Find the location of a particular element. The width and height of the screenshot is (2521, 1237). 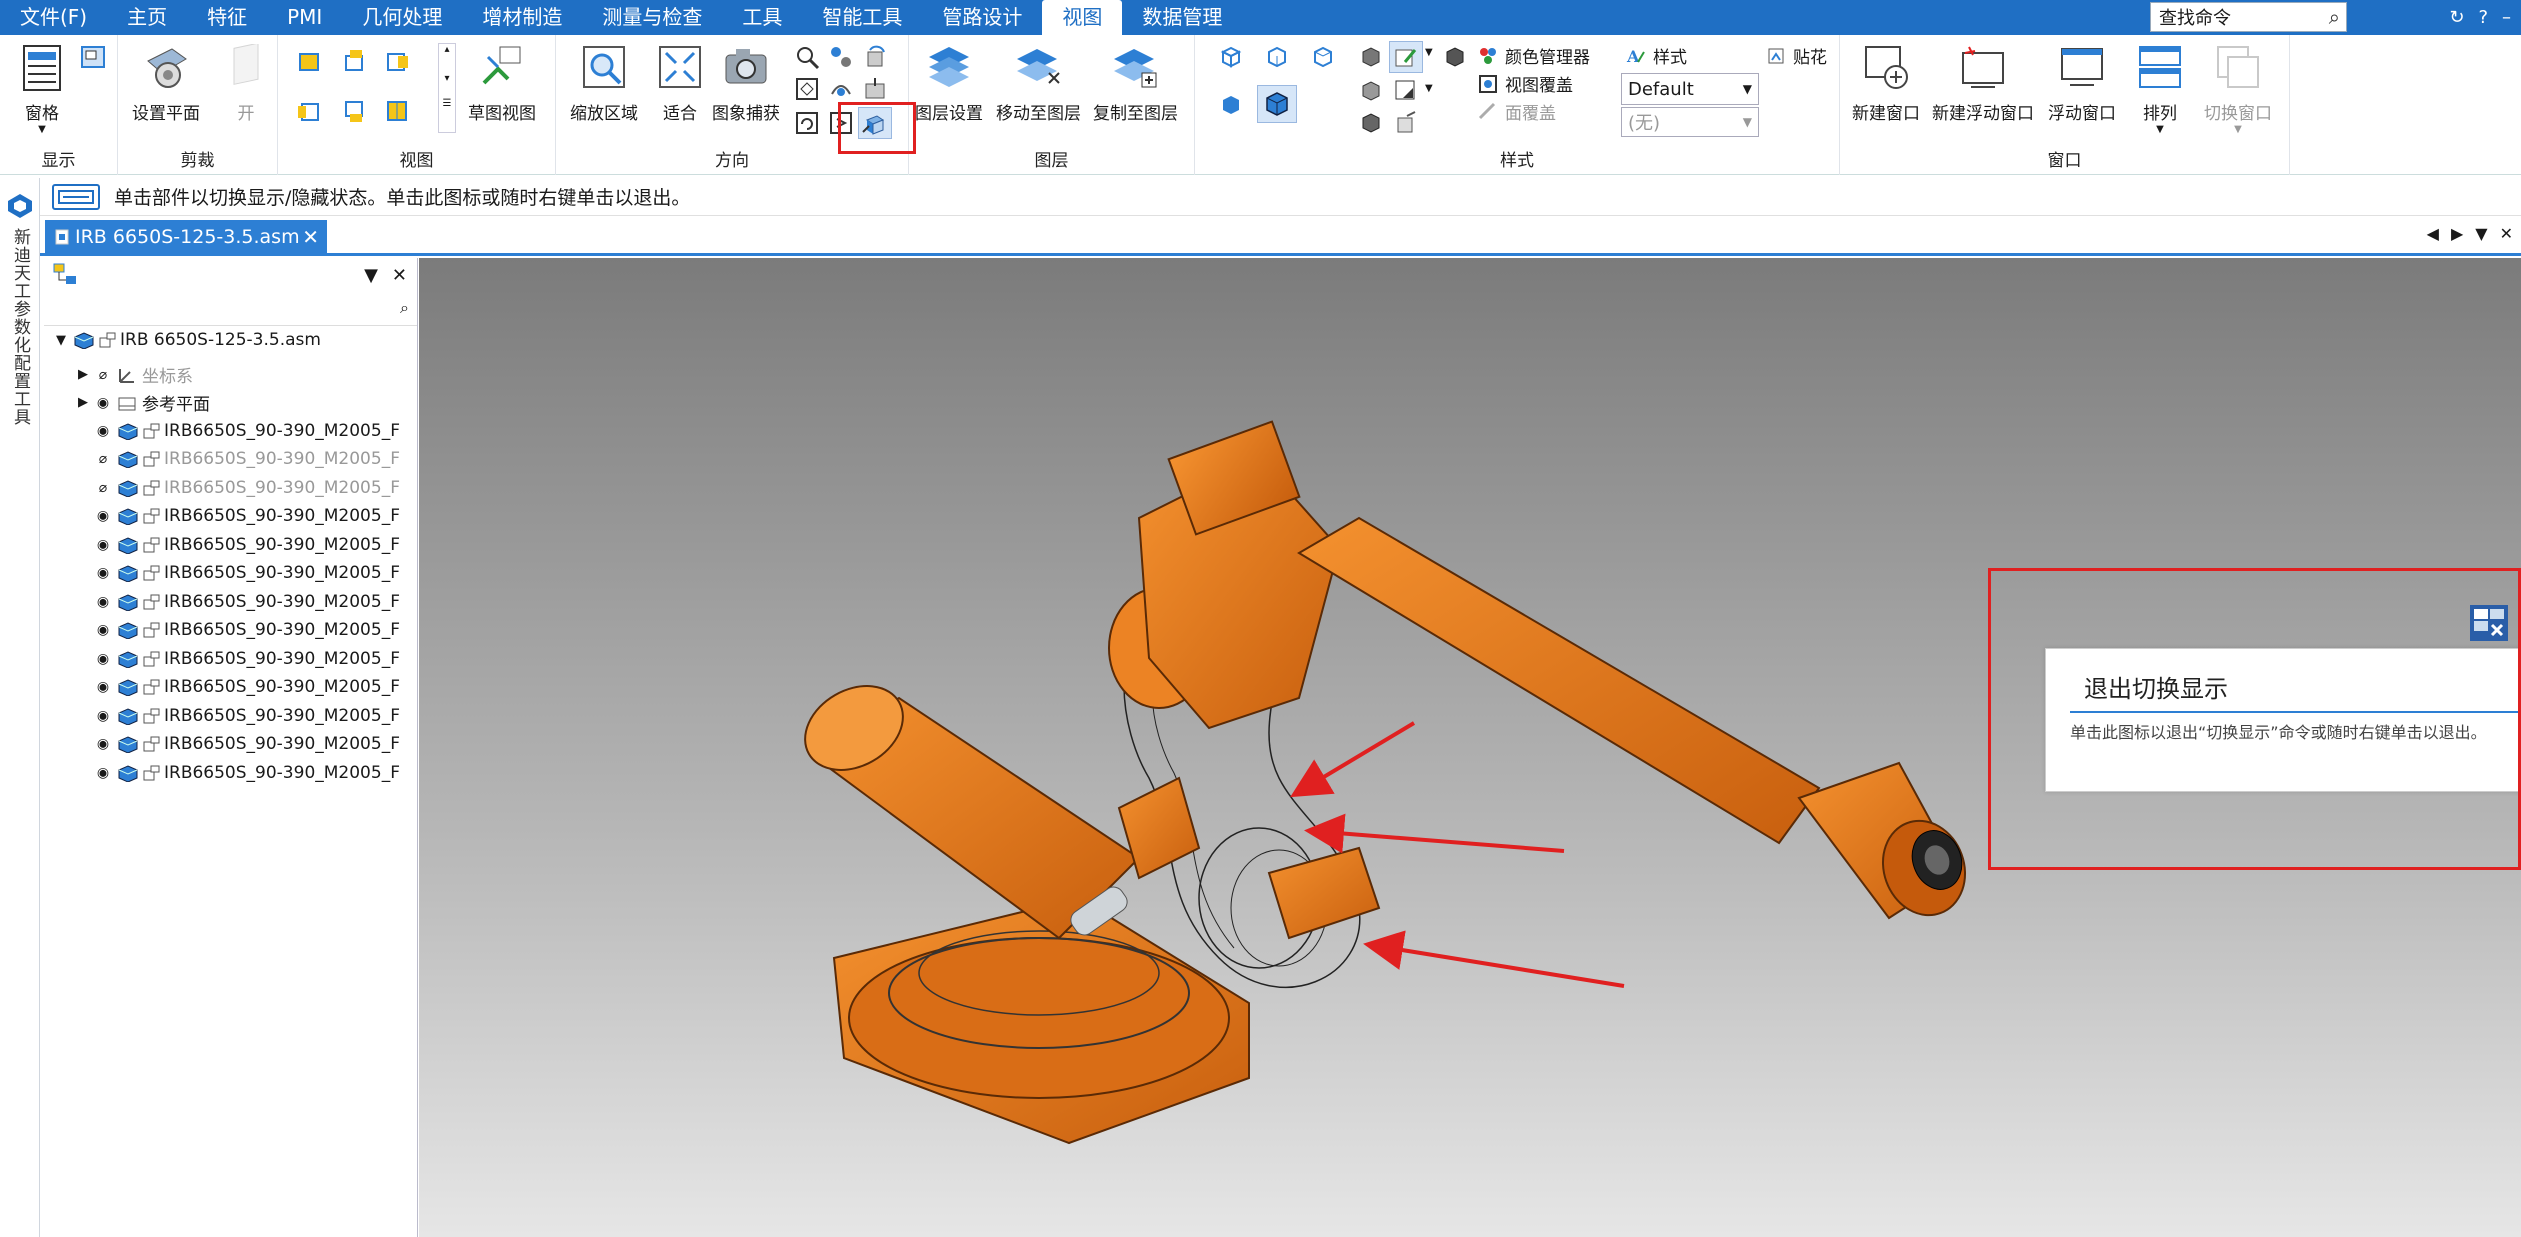

render-mode-icon is located at coordinates (1370, 57).